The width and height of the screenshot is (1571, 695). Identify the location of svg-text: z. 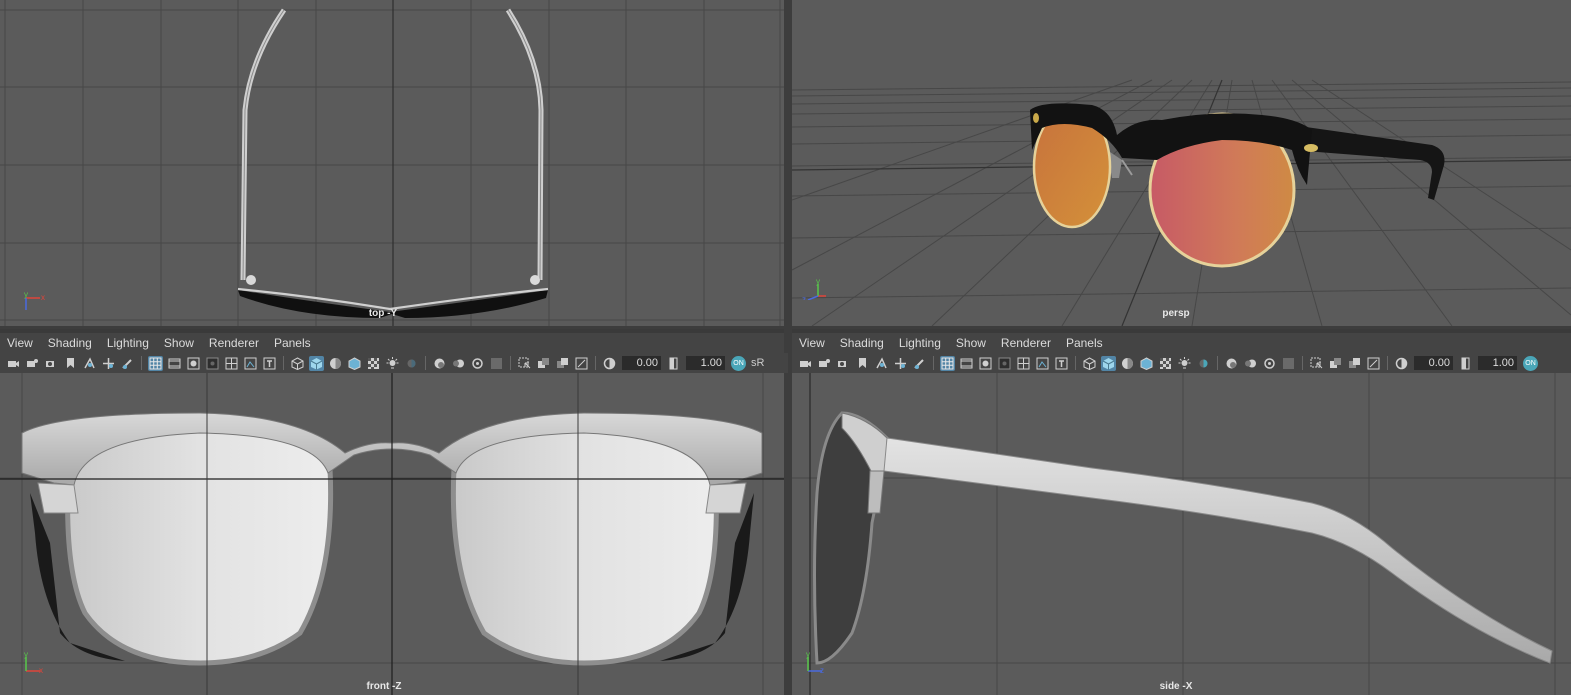
(822, 669).